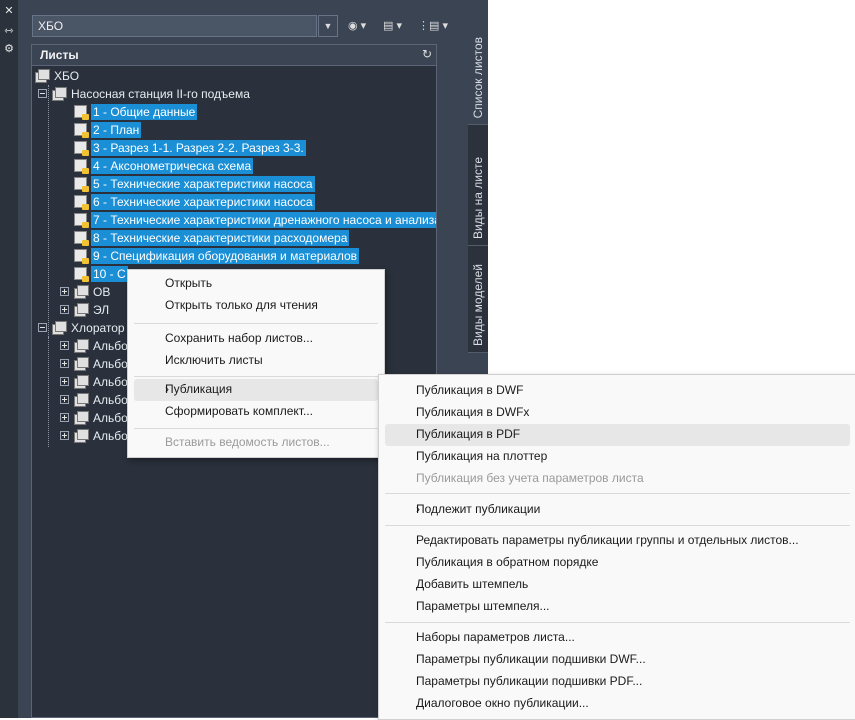 The height and width of the screenshot is (720, 855). Describe the element at coordinates (234, 130) in the screenshot. I see `sheet-item: 2 - План` at that location.